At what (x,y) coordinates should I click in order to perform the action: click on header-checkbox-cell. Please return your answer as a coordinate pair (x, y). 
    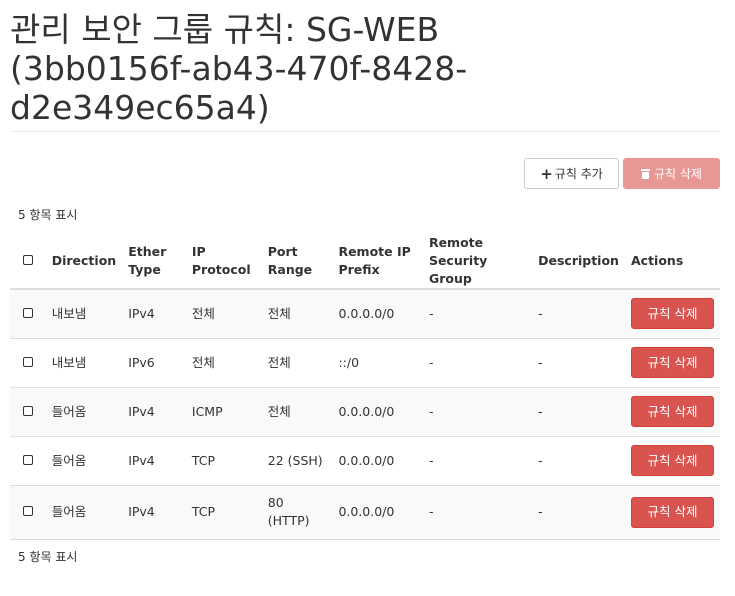
    Looking at the image, I should click on (28, 262).